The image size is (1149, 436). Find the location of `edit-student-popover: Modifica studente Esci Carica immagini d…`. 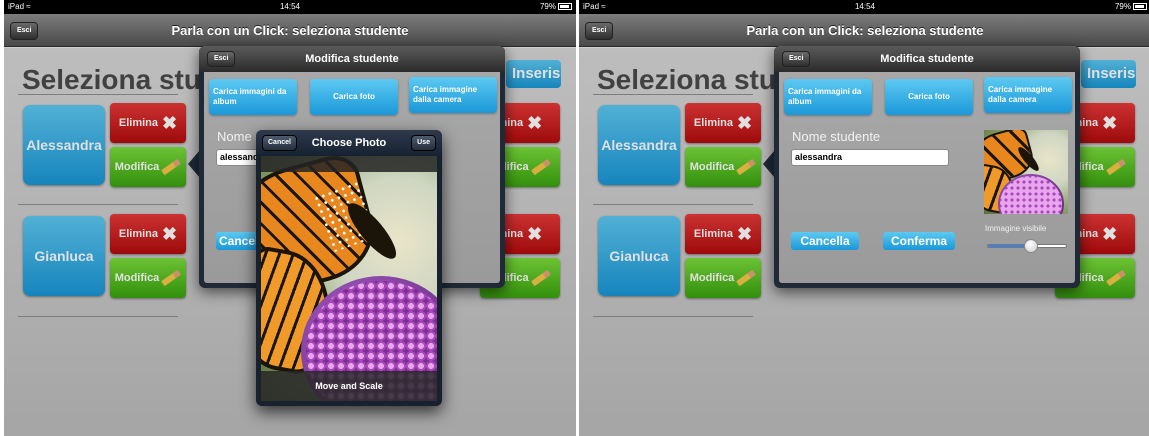

edit-student-popover: Modifica studente Esci Carica immagini d… is located at coordinates (927, 167).